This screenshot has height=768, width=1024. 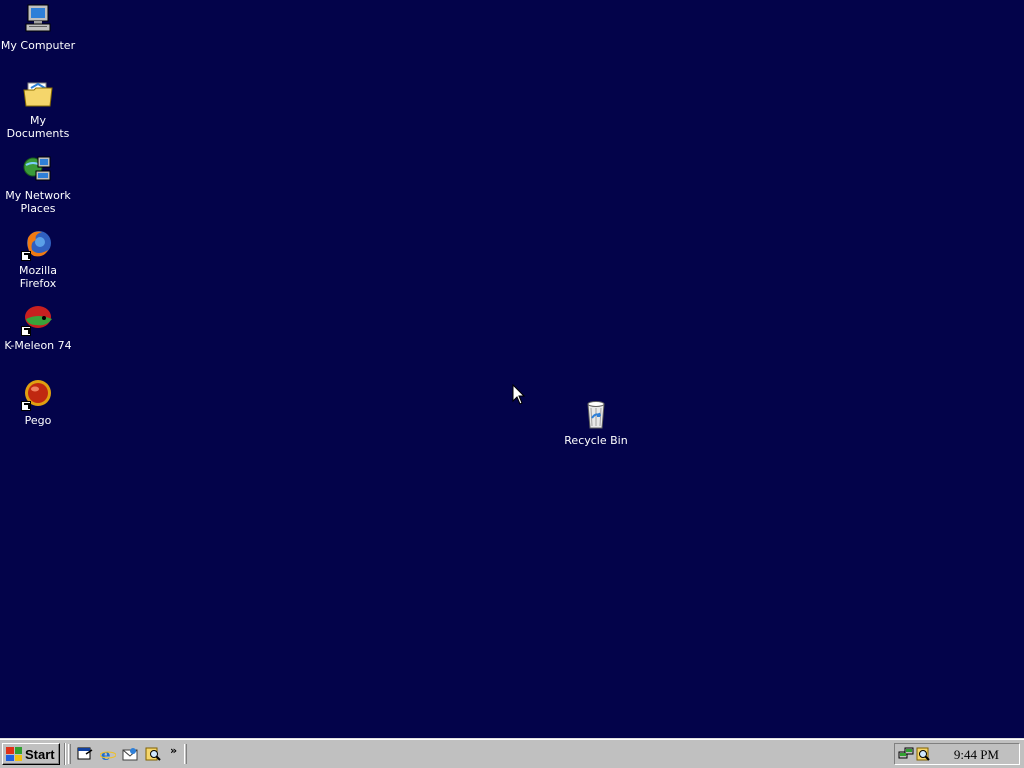 I want to click on search-icon, so click(x=153, y=754).